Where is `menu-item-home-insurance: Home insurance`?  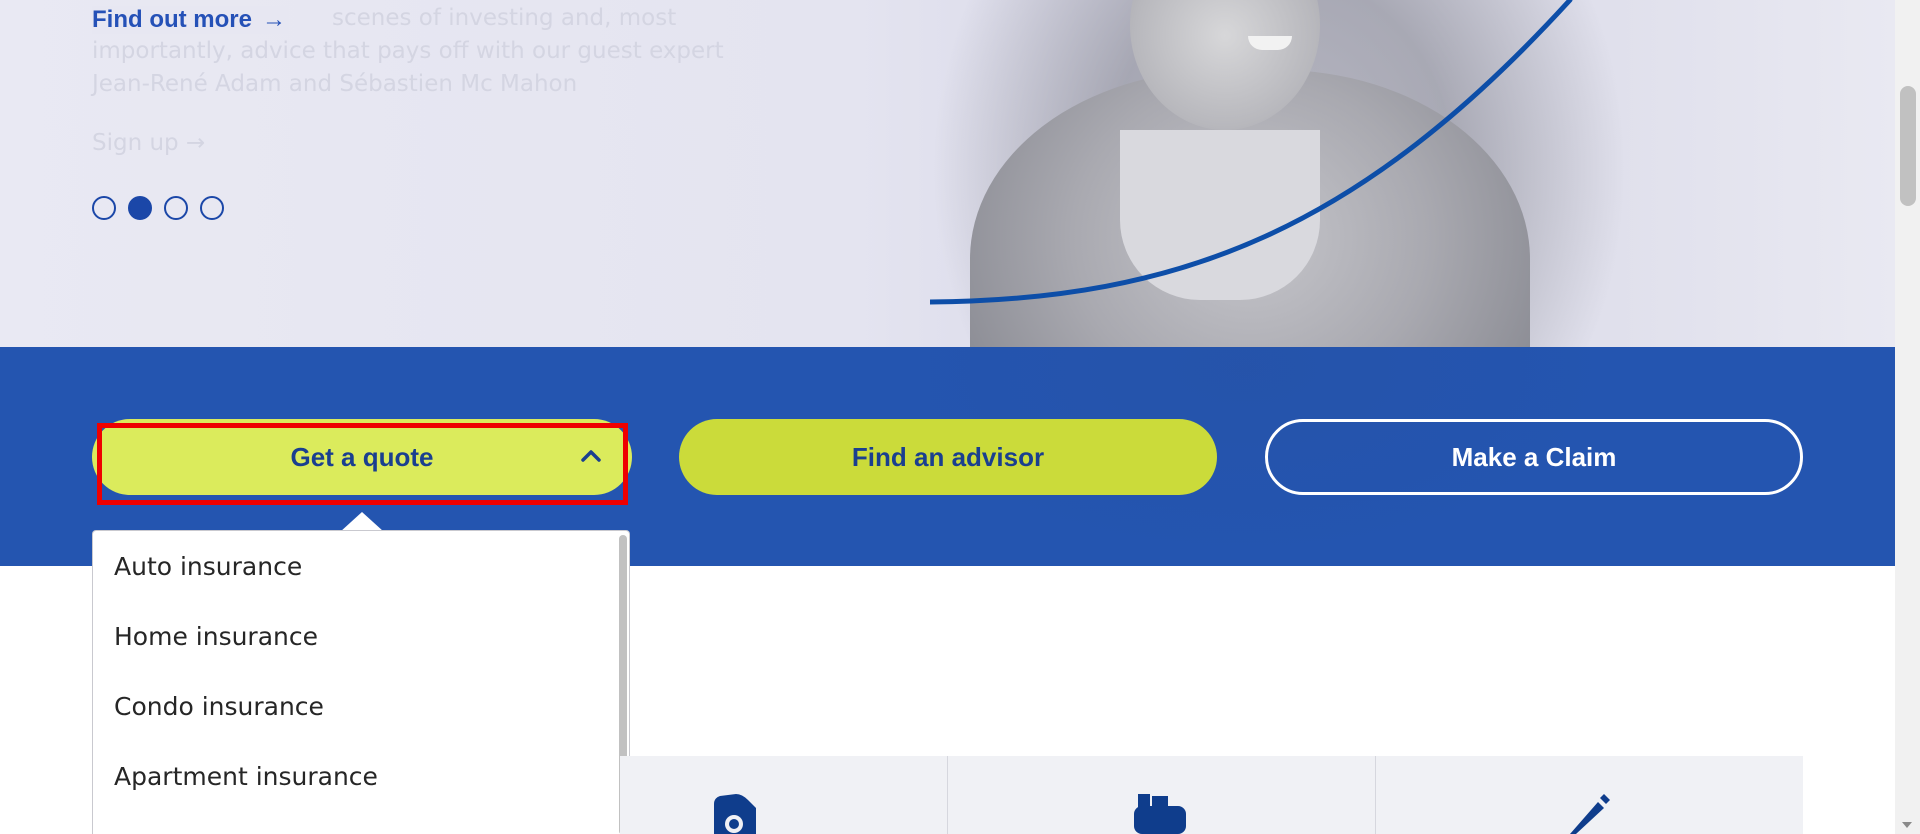
menu-item-home-insurance: Home insurance is located at coordinates (361, 636).